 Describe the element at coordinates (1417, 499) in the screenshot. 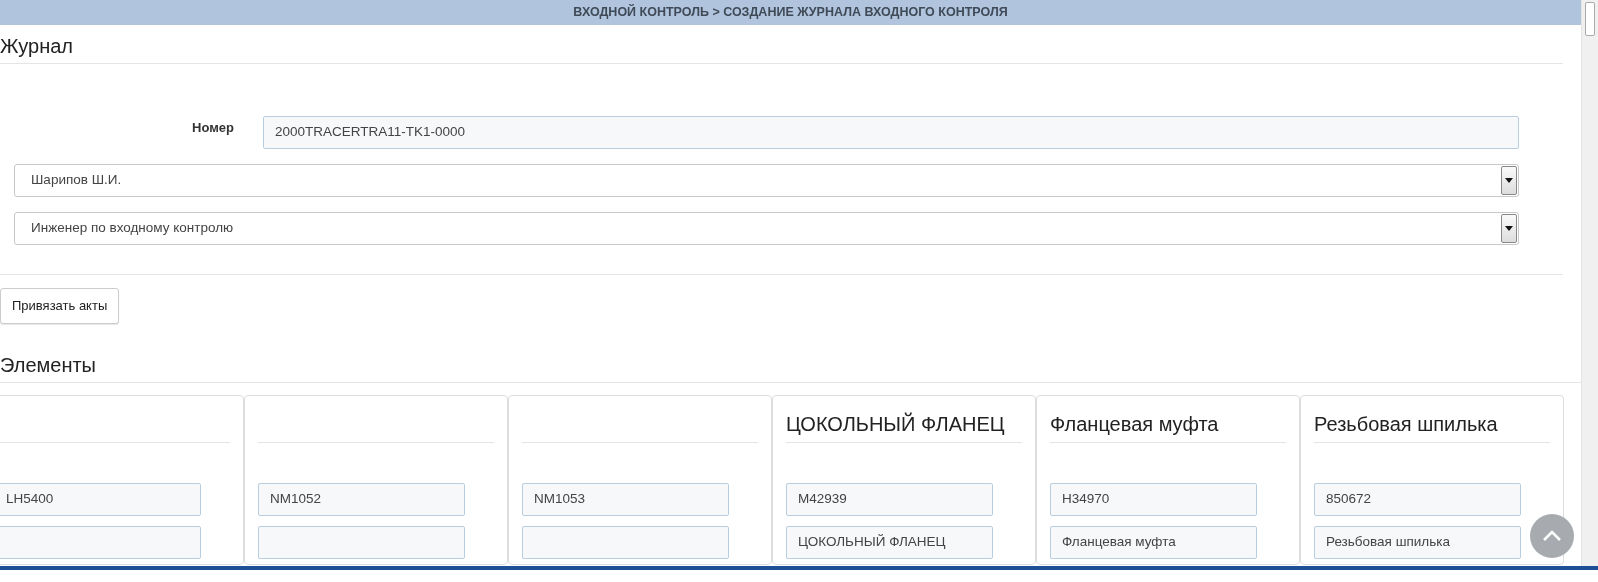

I see `code-field: 850672` at that location.